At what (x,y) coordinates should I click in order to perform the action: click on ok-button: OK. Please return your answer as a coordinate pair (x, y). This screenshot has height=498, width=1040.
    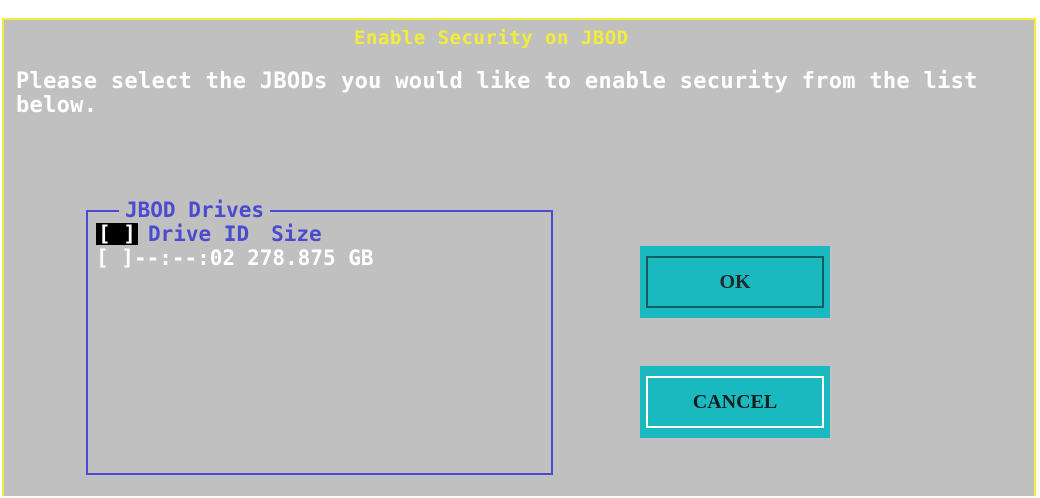
    Looking at the image, I should click on (735, 282).